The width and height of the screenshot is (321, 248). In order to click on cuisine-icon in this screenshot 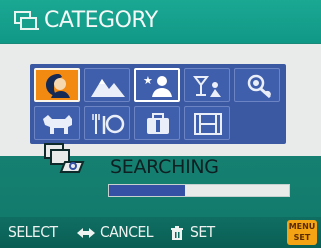, I will do `click(108, 124)`.